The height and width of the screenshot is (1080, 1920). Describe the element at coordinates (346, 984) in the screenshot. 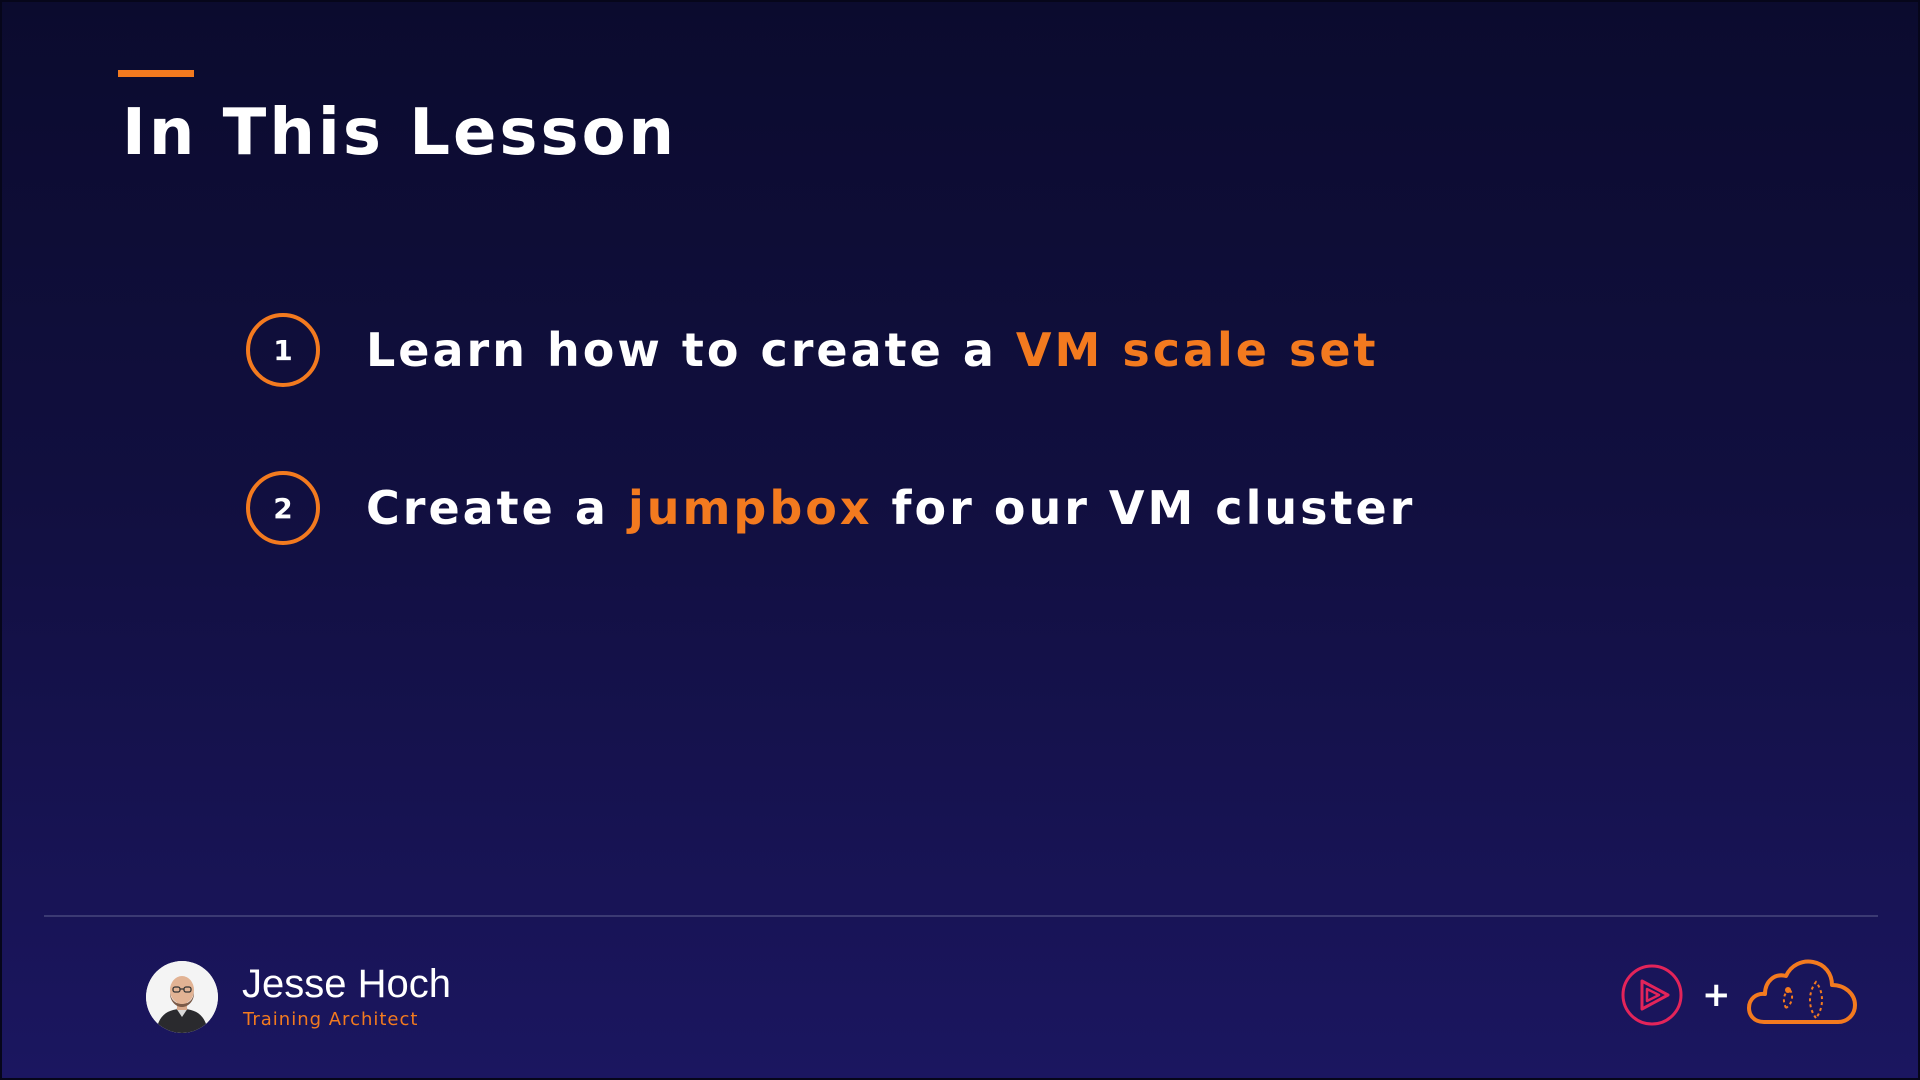

I see `presenter-name: Jesse Hoch` at that location.